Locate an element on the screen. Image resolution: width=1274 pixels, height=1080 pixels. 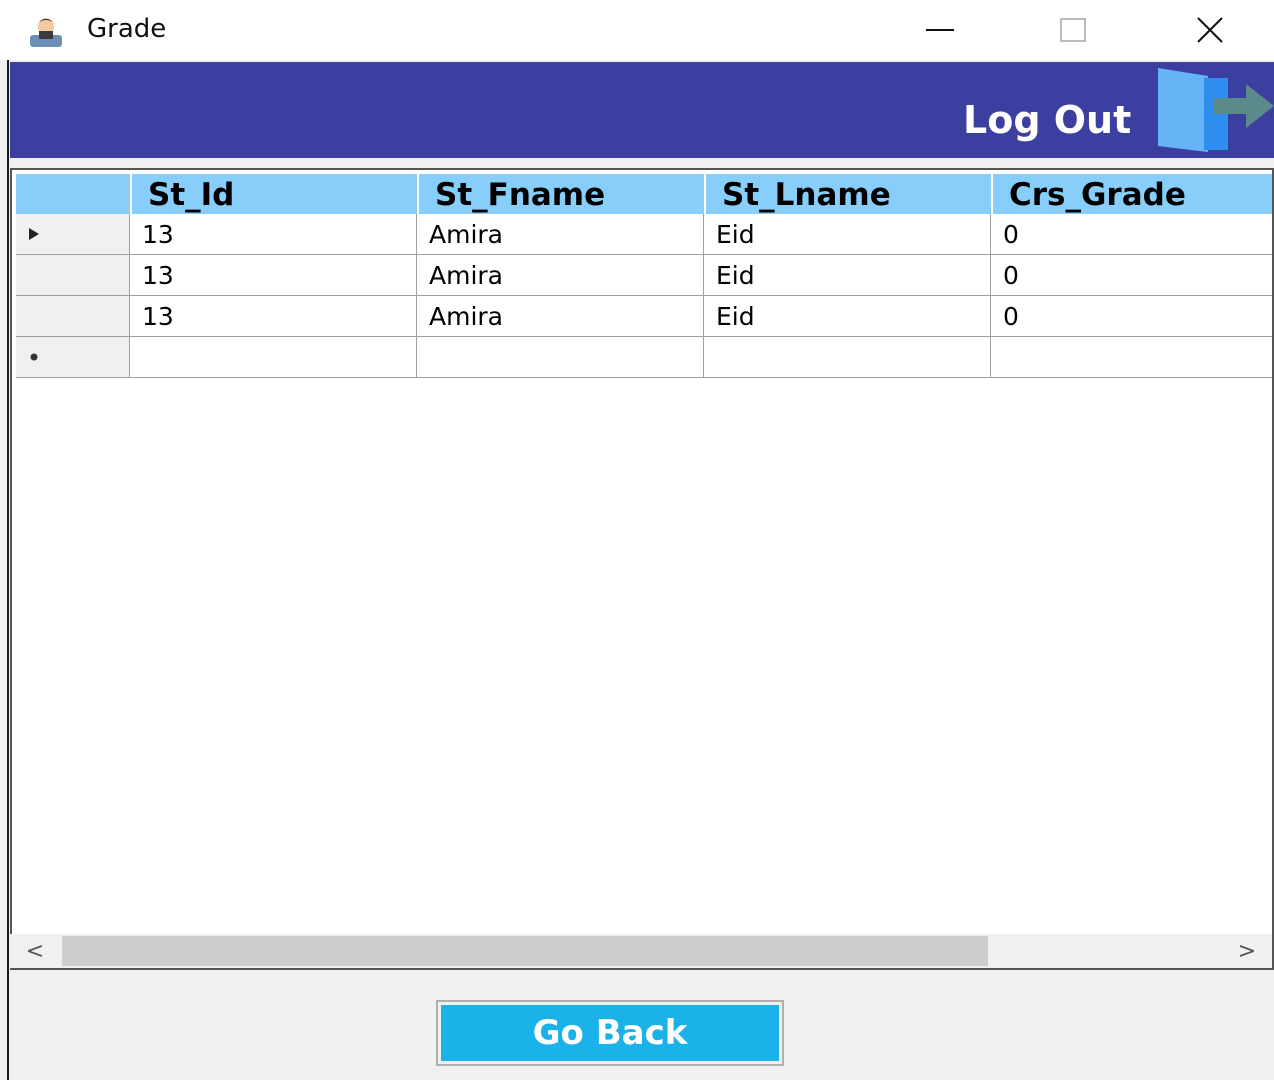
scroll-thumb is located at coordinates (525, 951).